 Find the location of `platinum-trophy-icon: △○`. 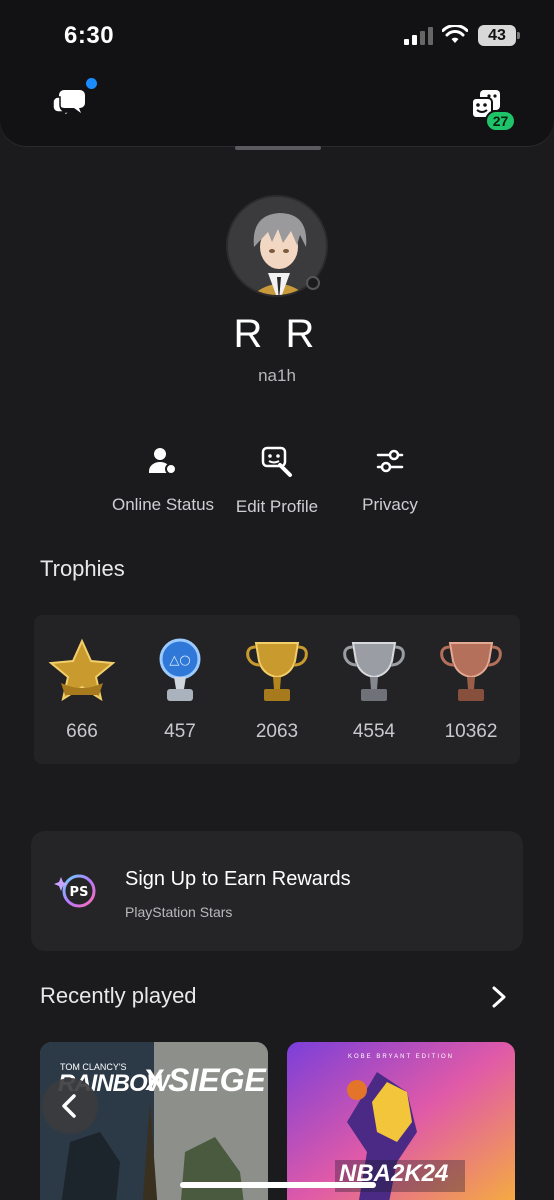

platinum-trophy-icon: △○ is located at coordinates (180, 669).